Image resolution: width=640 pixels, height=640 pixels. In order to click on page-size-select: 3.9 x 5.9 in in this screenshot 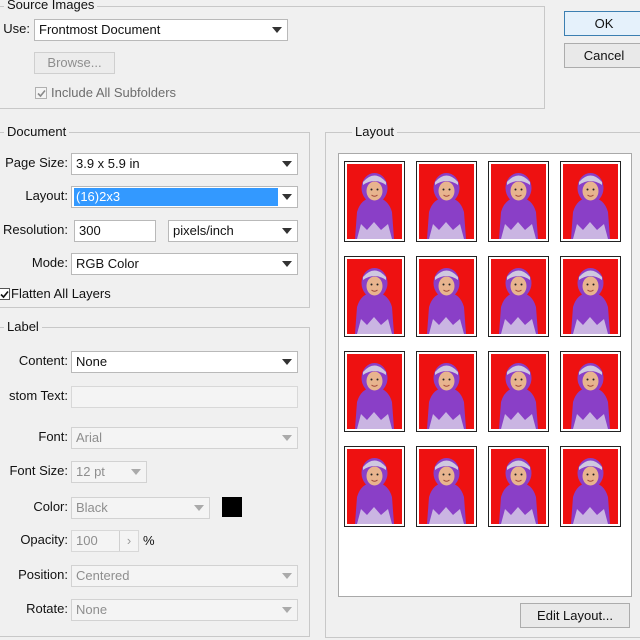, I will do `click(184, 164)`.